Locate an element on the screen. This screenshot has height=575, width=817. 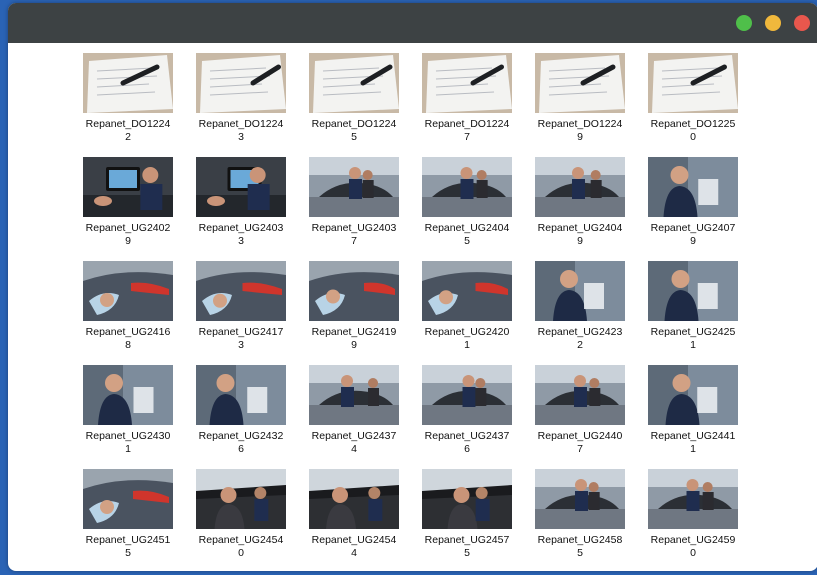
file-item: Repanet_UG2403 3 is located at coordinates (241, 209).